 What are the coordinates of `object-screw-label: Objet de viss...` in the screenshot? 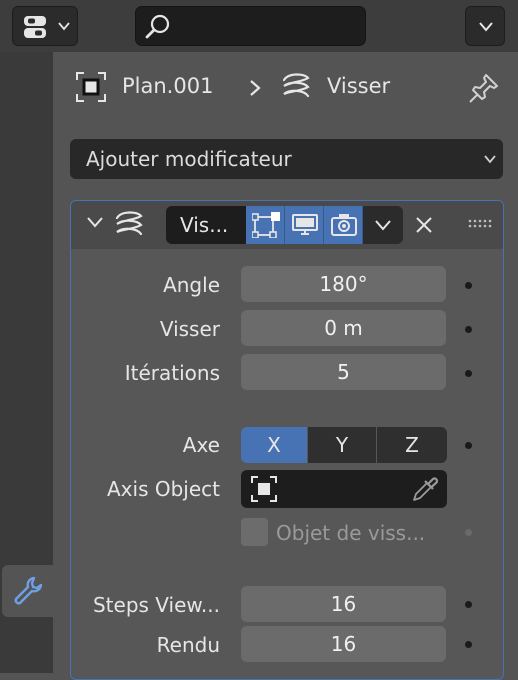 It's located at (351, 533).